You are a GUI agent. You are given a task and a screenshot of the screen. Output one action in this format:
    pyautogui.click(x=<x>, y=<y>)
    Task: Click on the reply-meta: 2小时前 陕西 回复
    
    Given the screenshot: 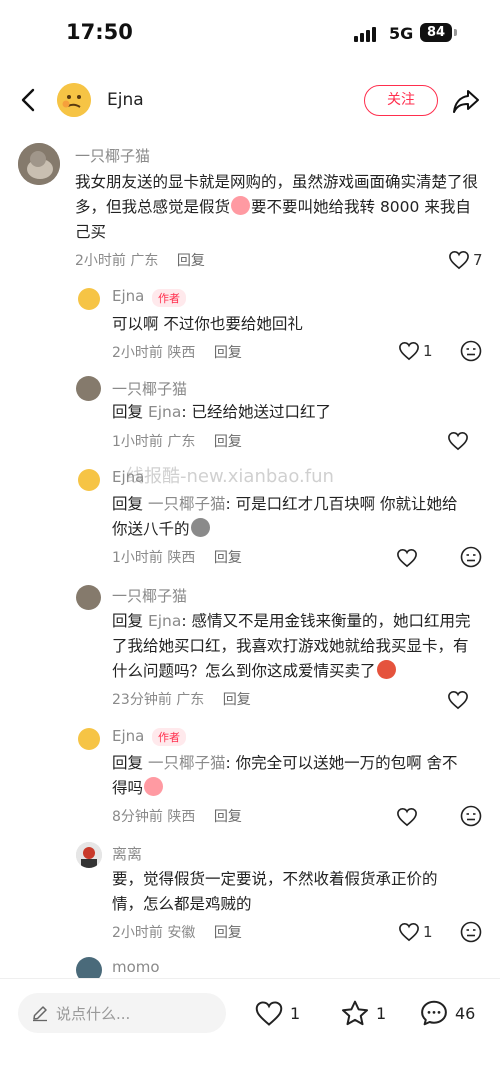 What is the action you would take?
    pyautogui.click(x=177, y=352)
    